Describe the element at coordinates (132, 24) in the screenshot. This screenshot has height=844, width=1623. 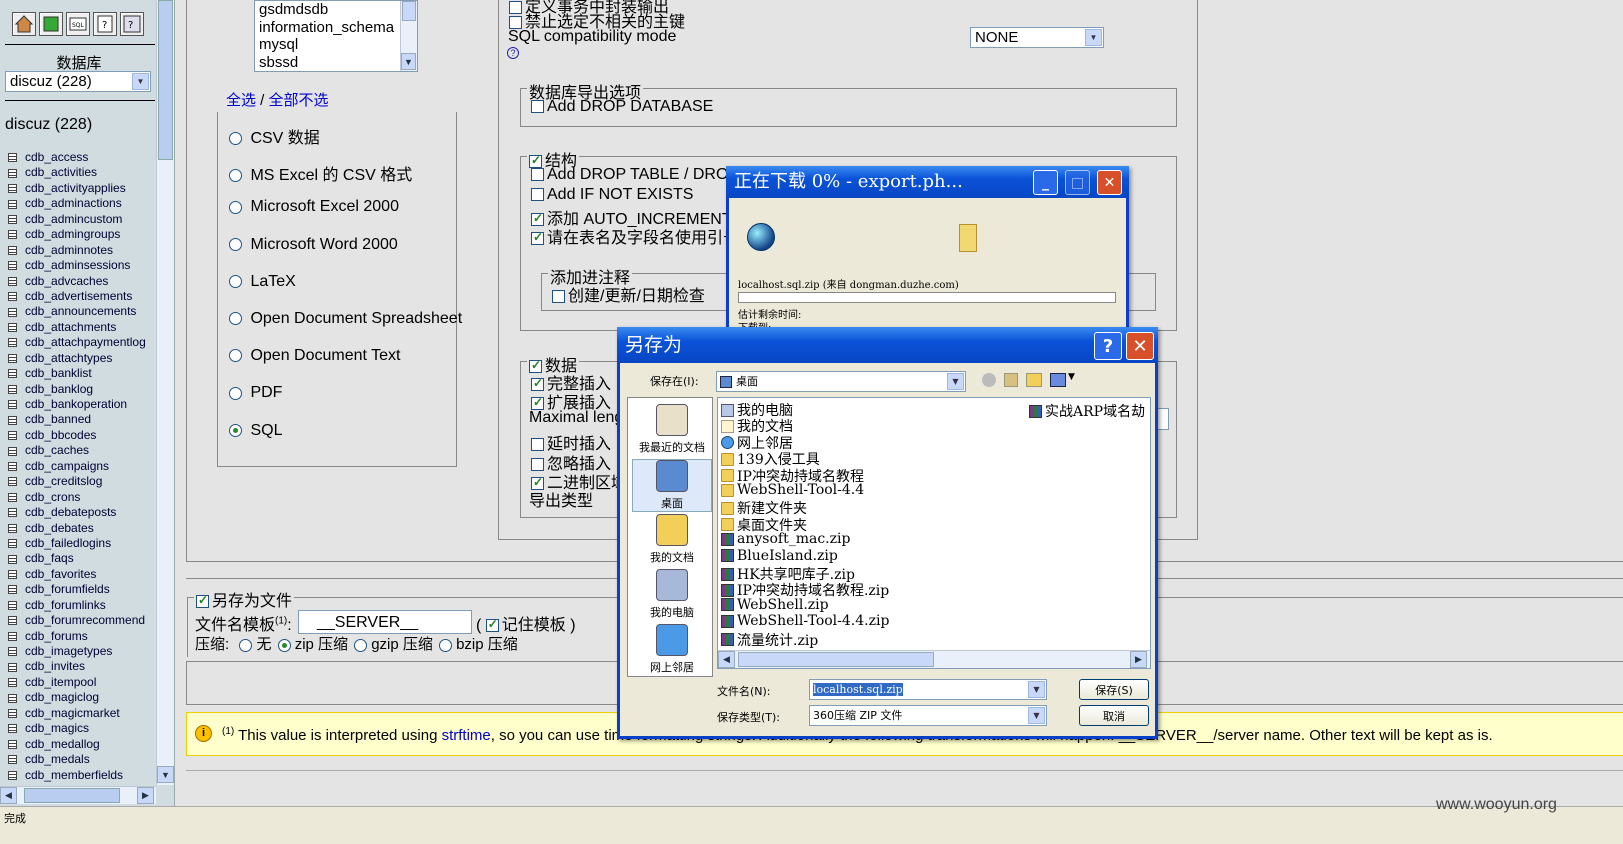
I see `query-window-icon: ?` at that location.